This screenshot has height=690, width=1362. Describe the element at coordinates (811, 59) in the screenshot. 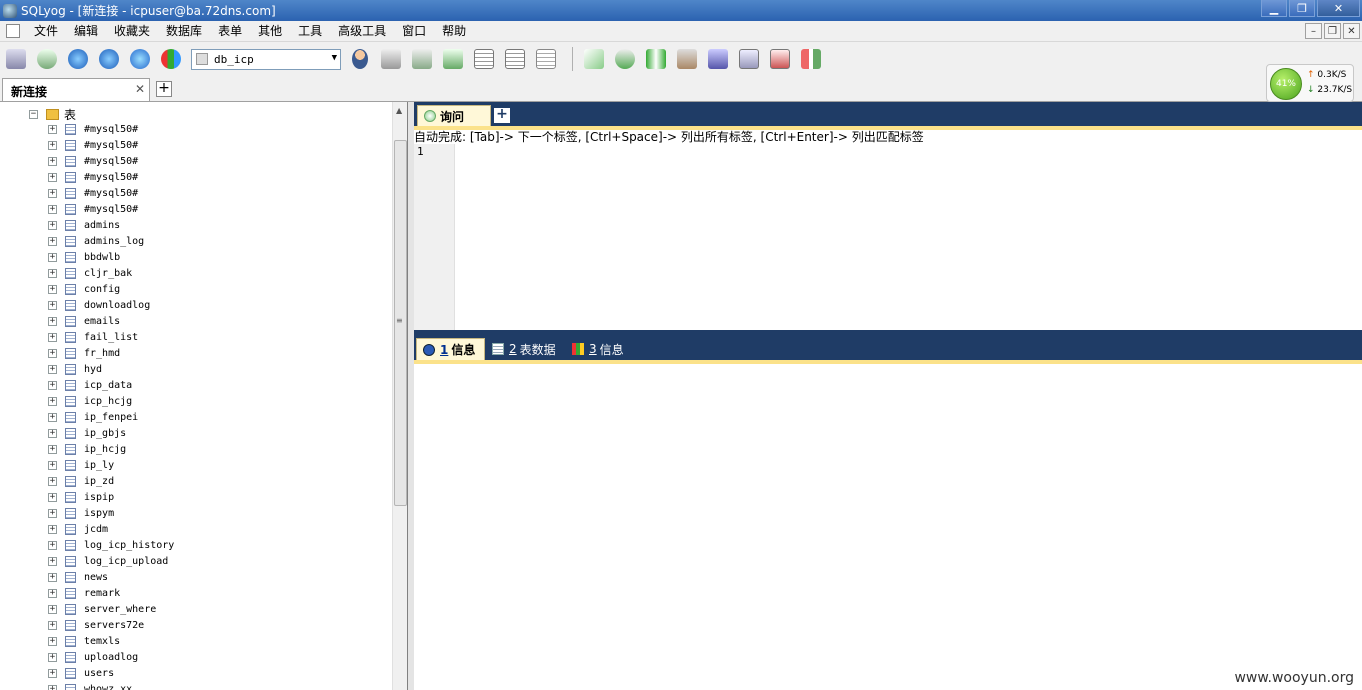

I see `diagram-icon` at that location.